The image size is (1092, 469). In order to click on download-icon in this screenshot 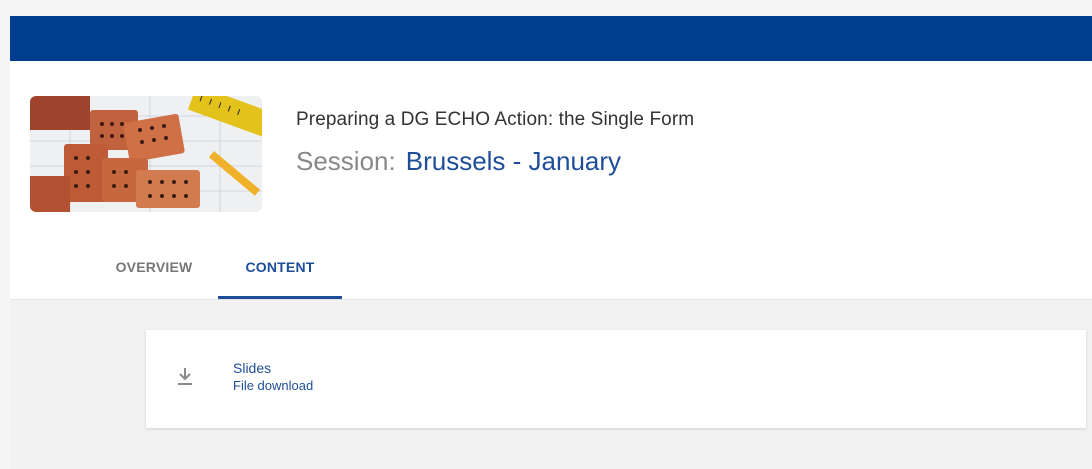, I will do `click(185, 376)`.